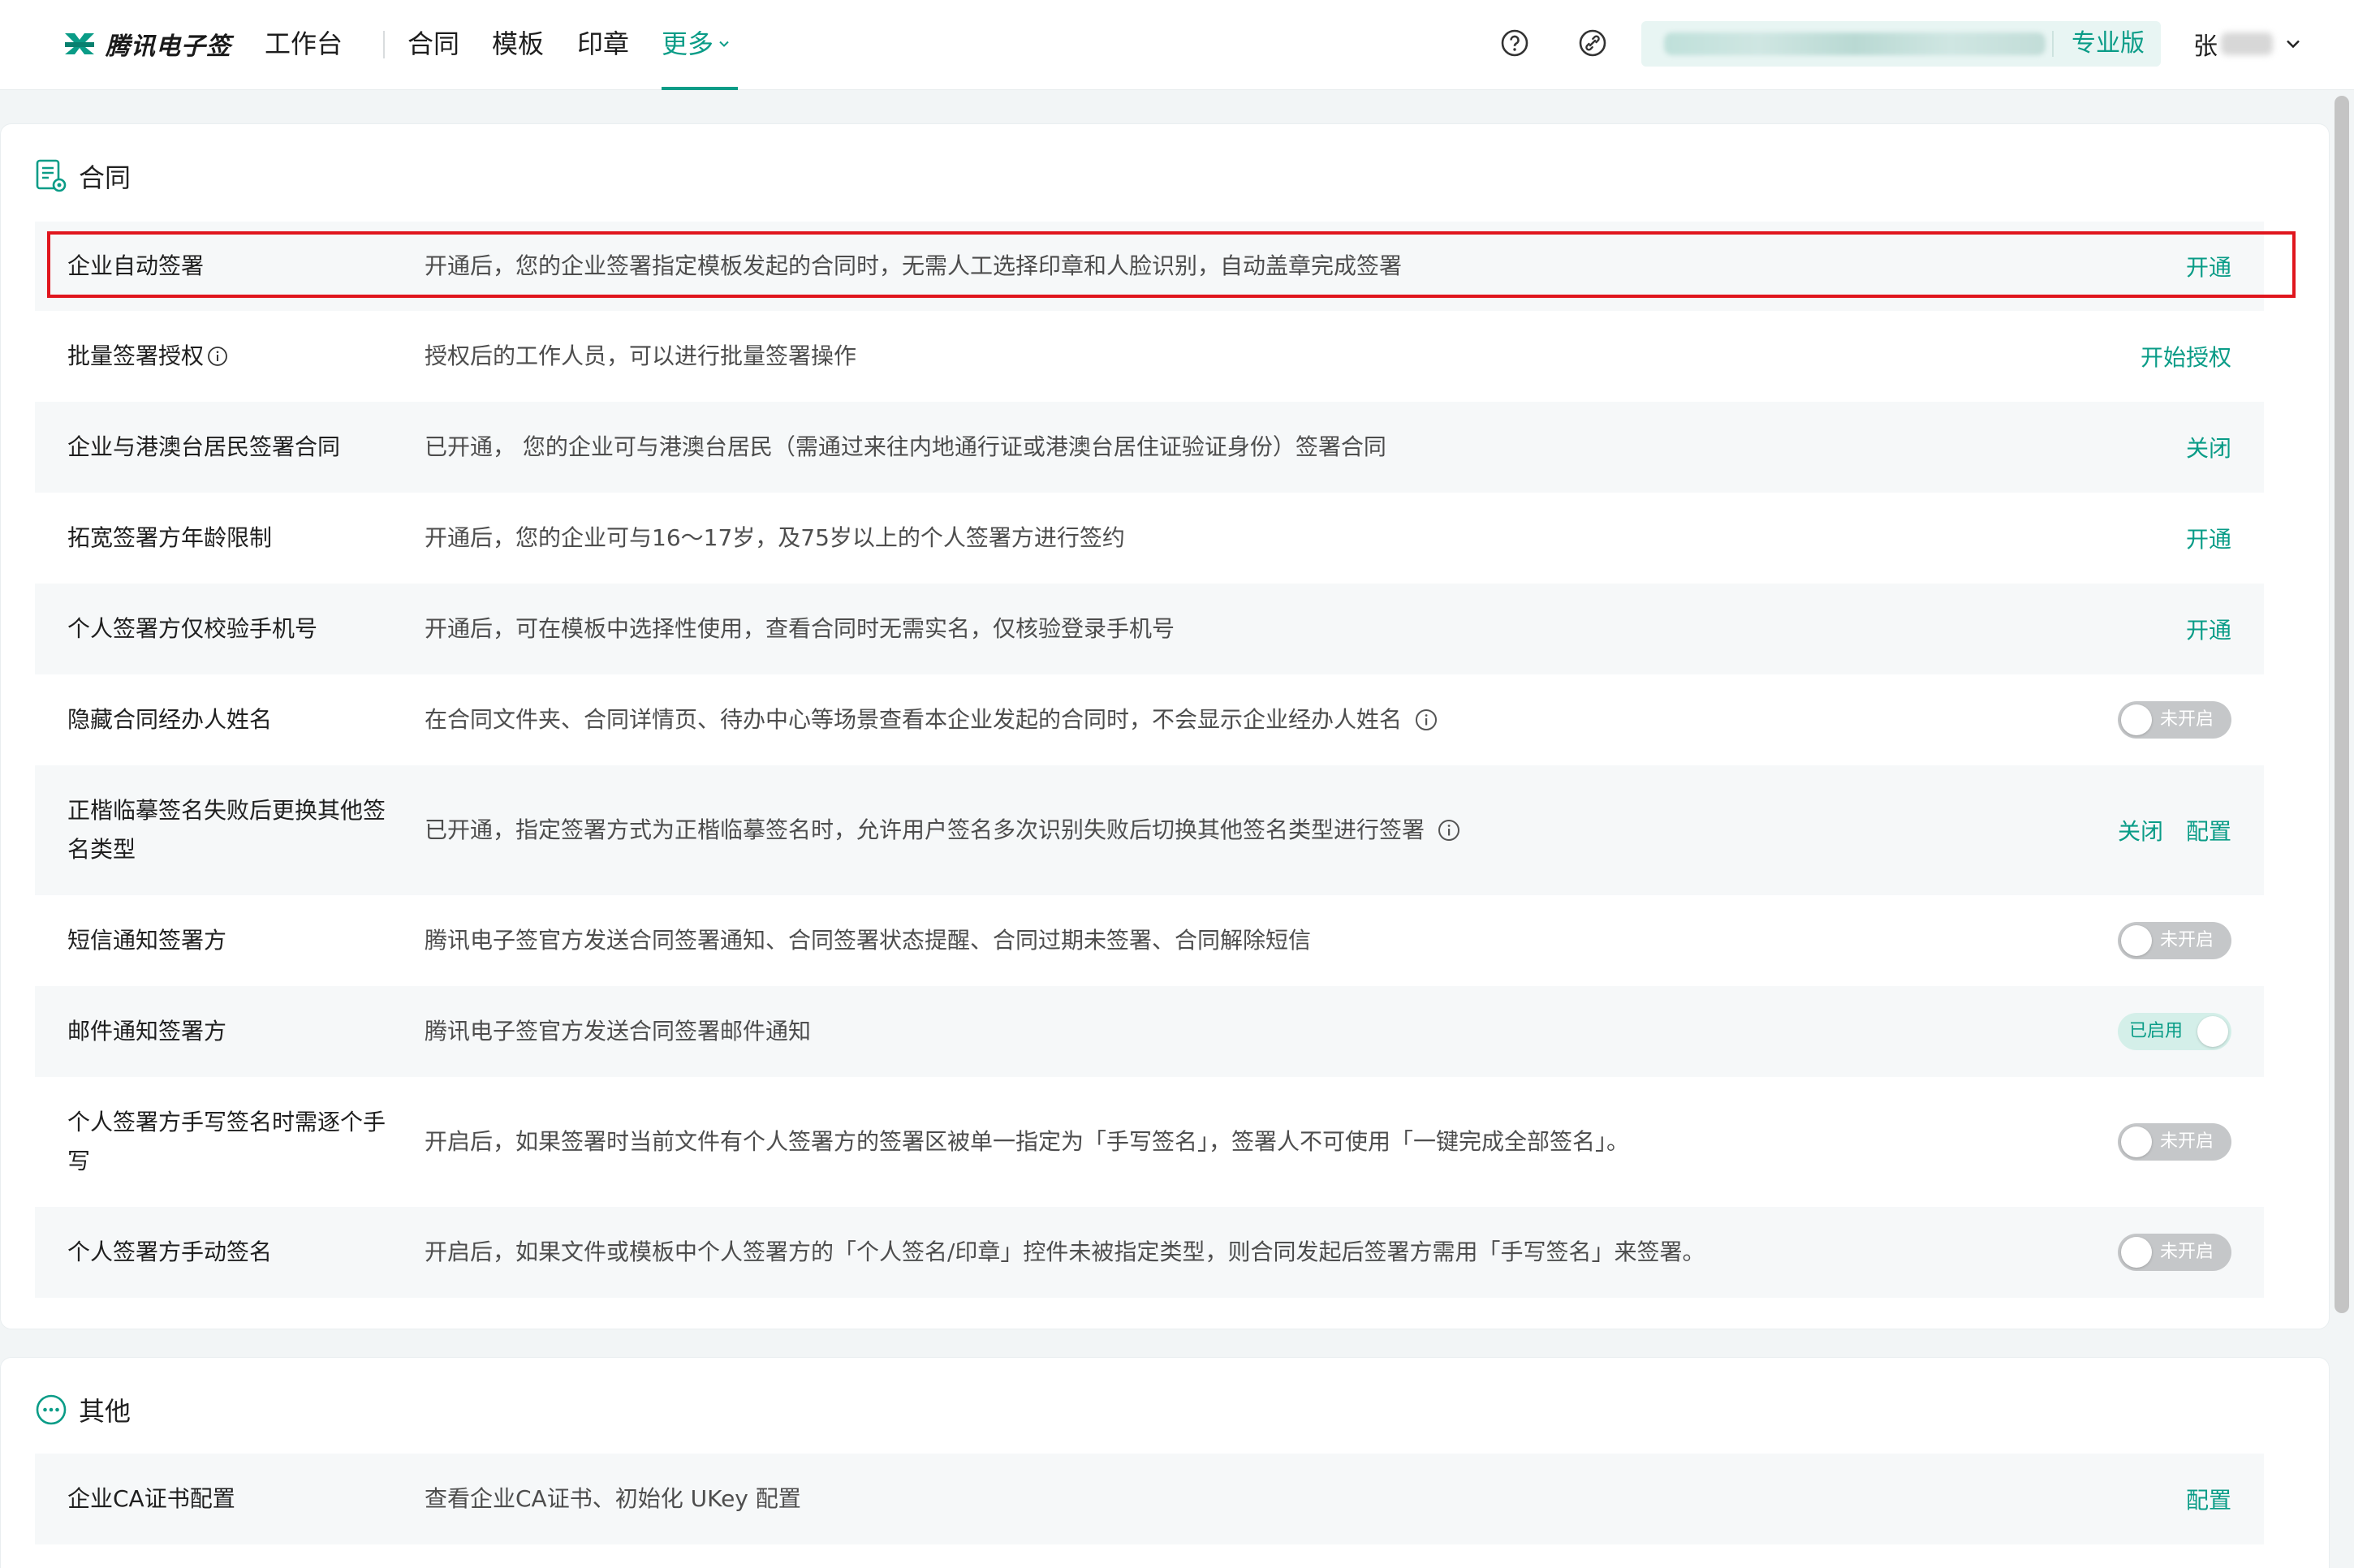 The height and width of the screenshot is (1568, 2354). Describe the element at coordinates (2053, 44) in the screenshot. I see `org-divider` at that location.